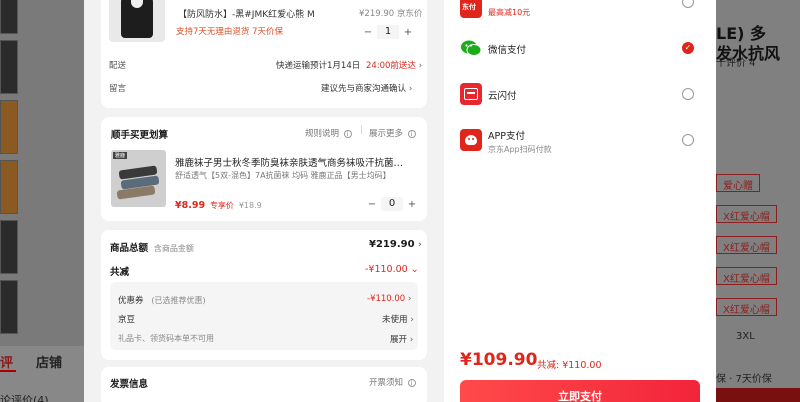  Describe the element at coordinates (744, 379) in the screenshot. I see `service-footer: 保 · 7天价保` at that location.